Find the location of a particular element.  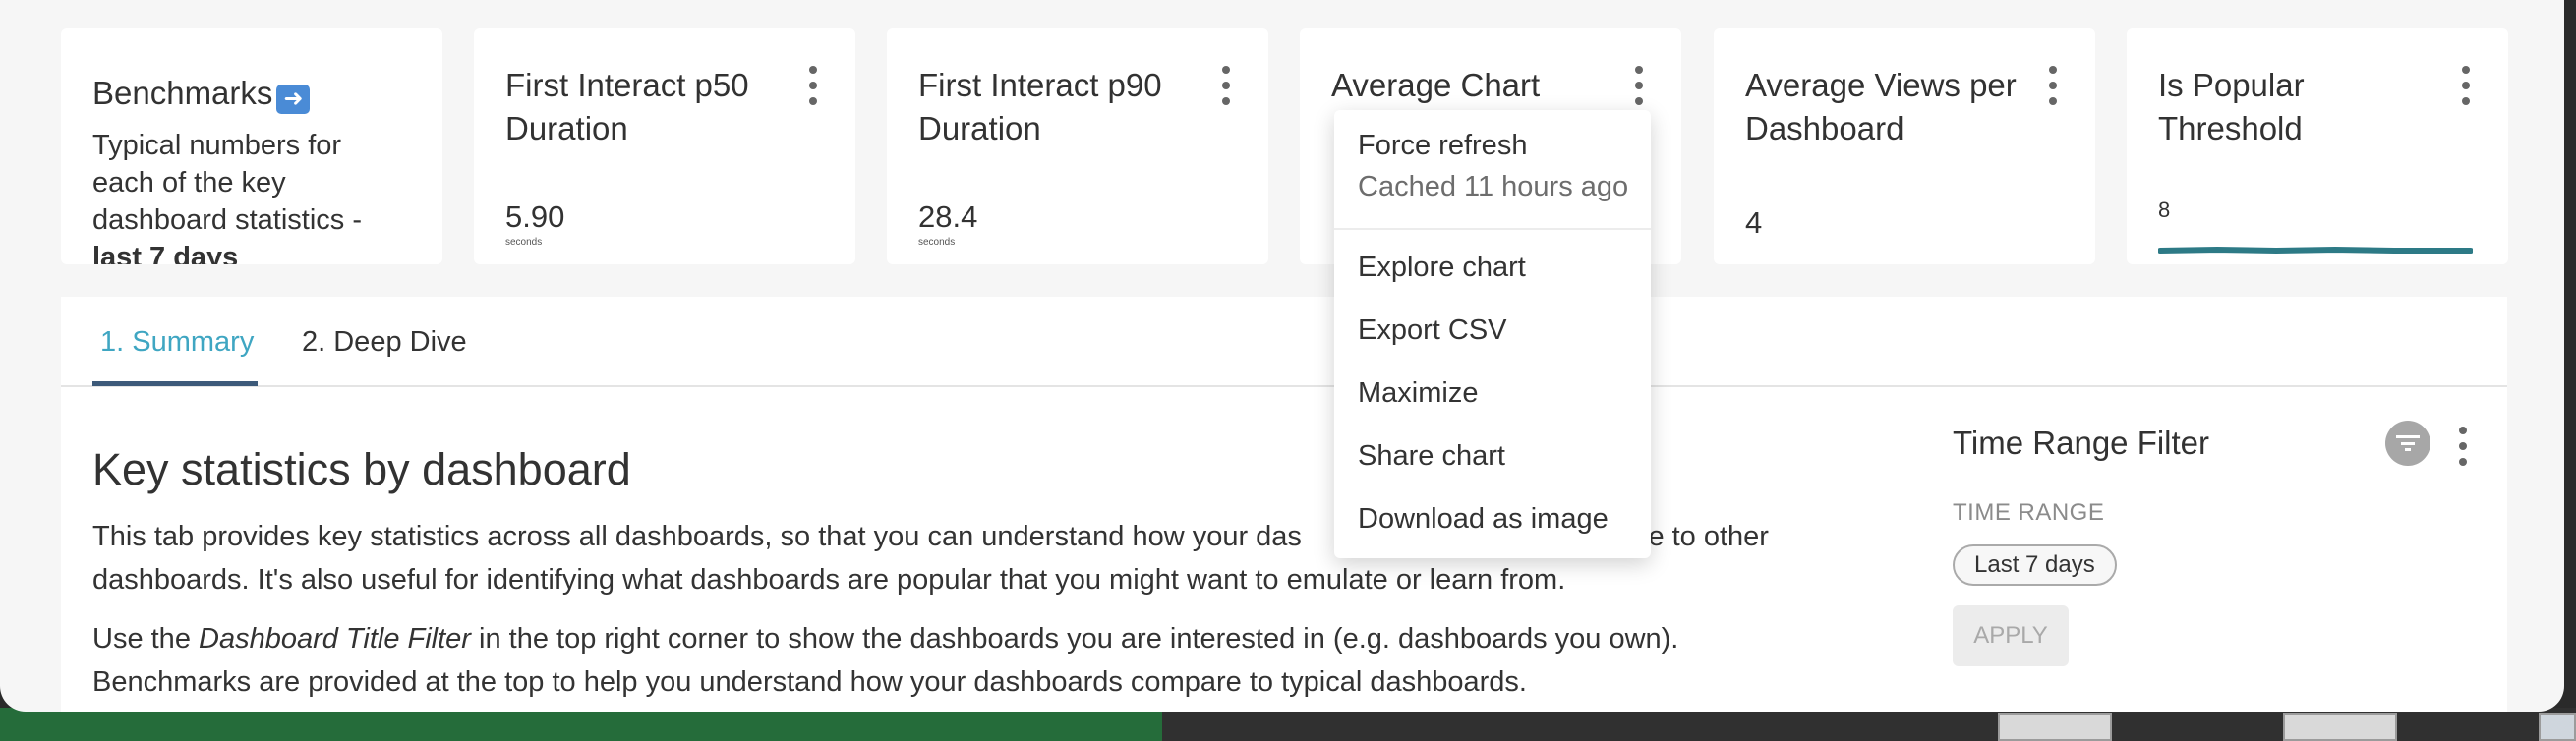

average-views-card: Average Views per Dashboard 4 is located at coordinates (1904, 146).